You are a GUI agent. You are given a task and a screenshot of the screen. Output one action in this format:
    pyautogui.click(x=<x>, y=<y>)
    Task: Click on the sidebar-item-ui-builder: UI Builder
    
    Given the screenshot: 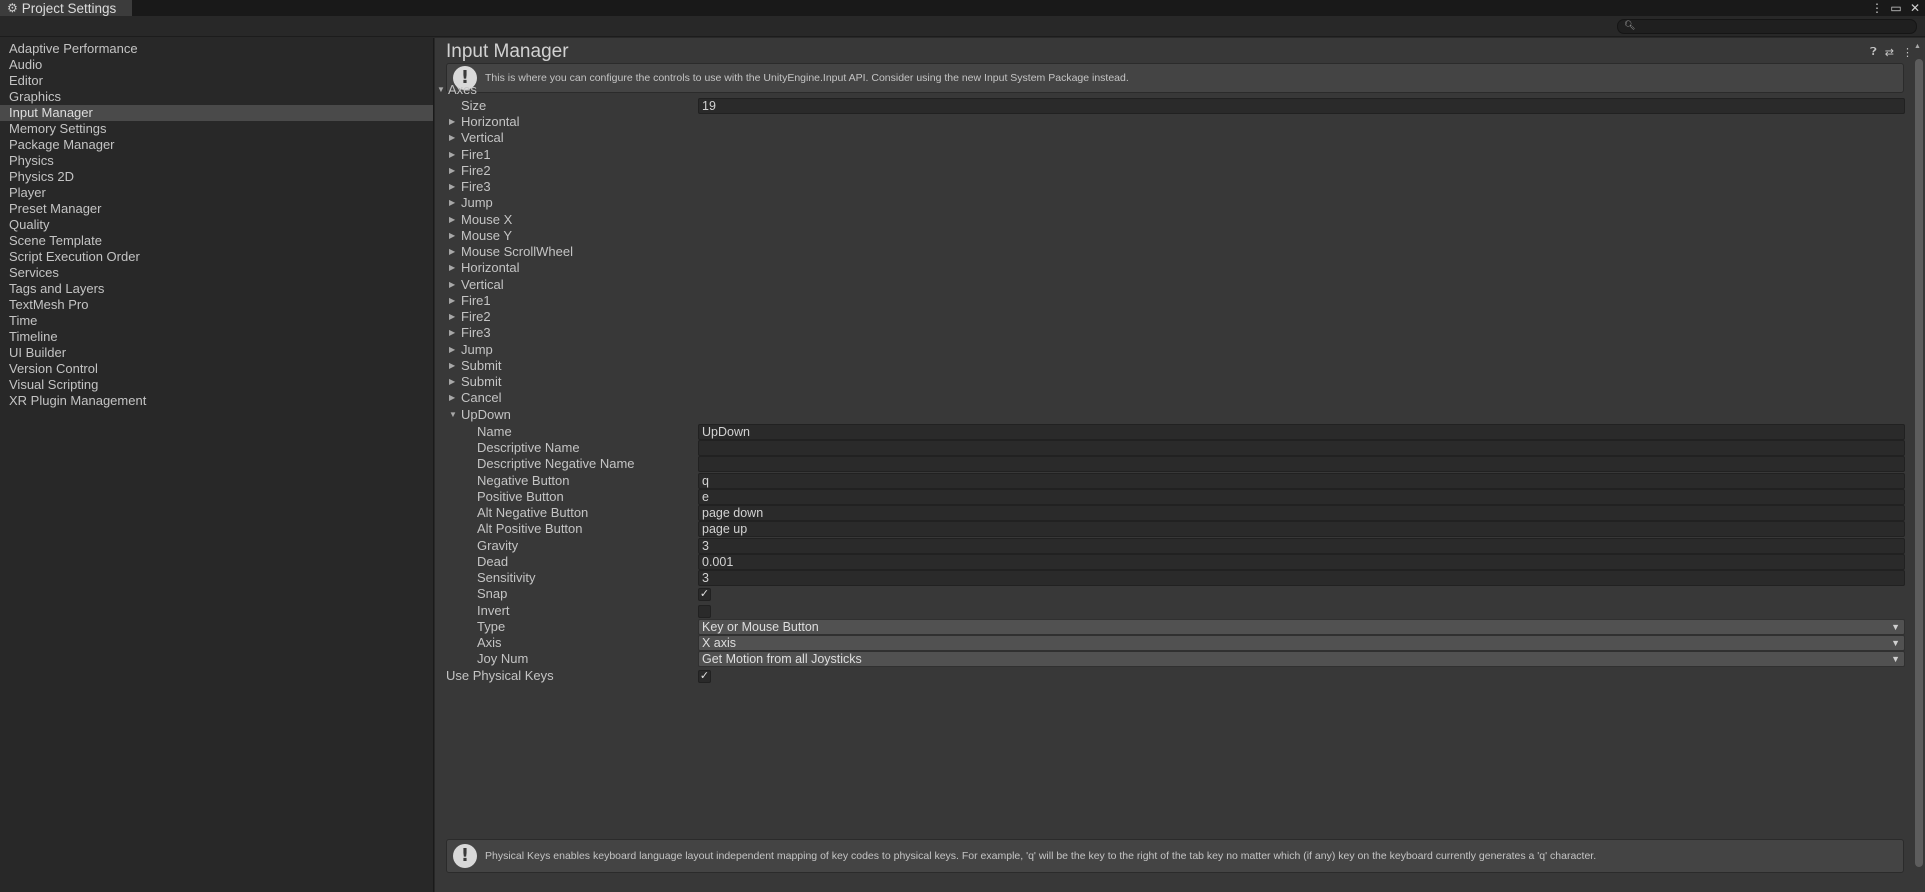 What is the action you would take?
    pyautogui.click(x=216, y=353)
    